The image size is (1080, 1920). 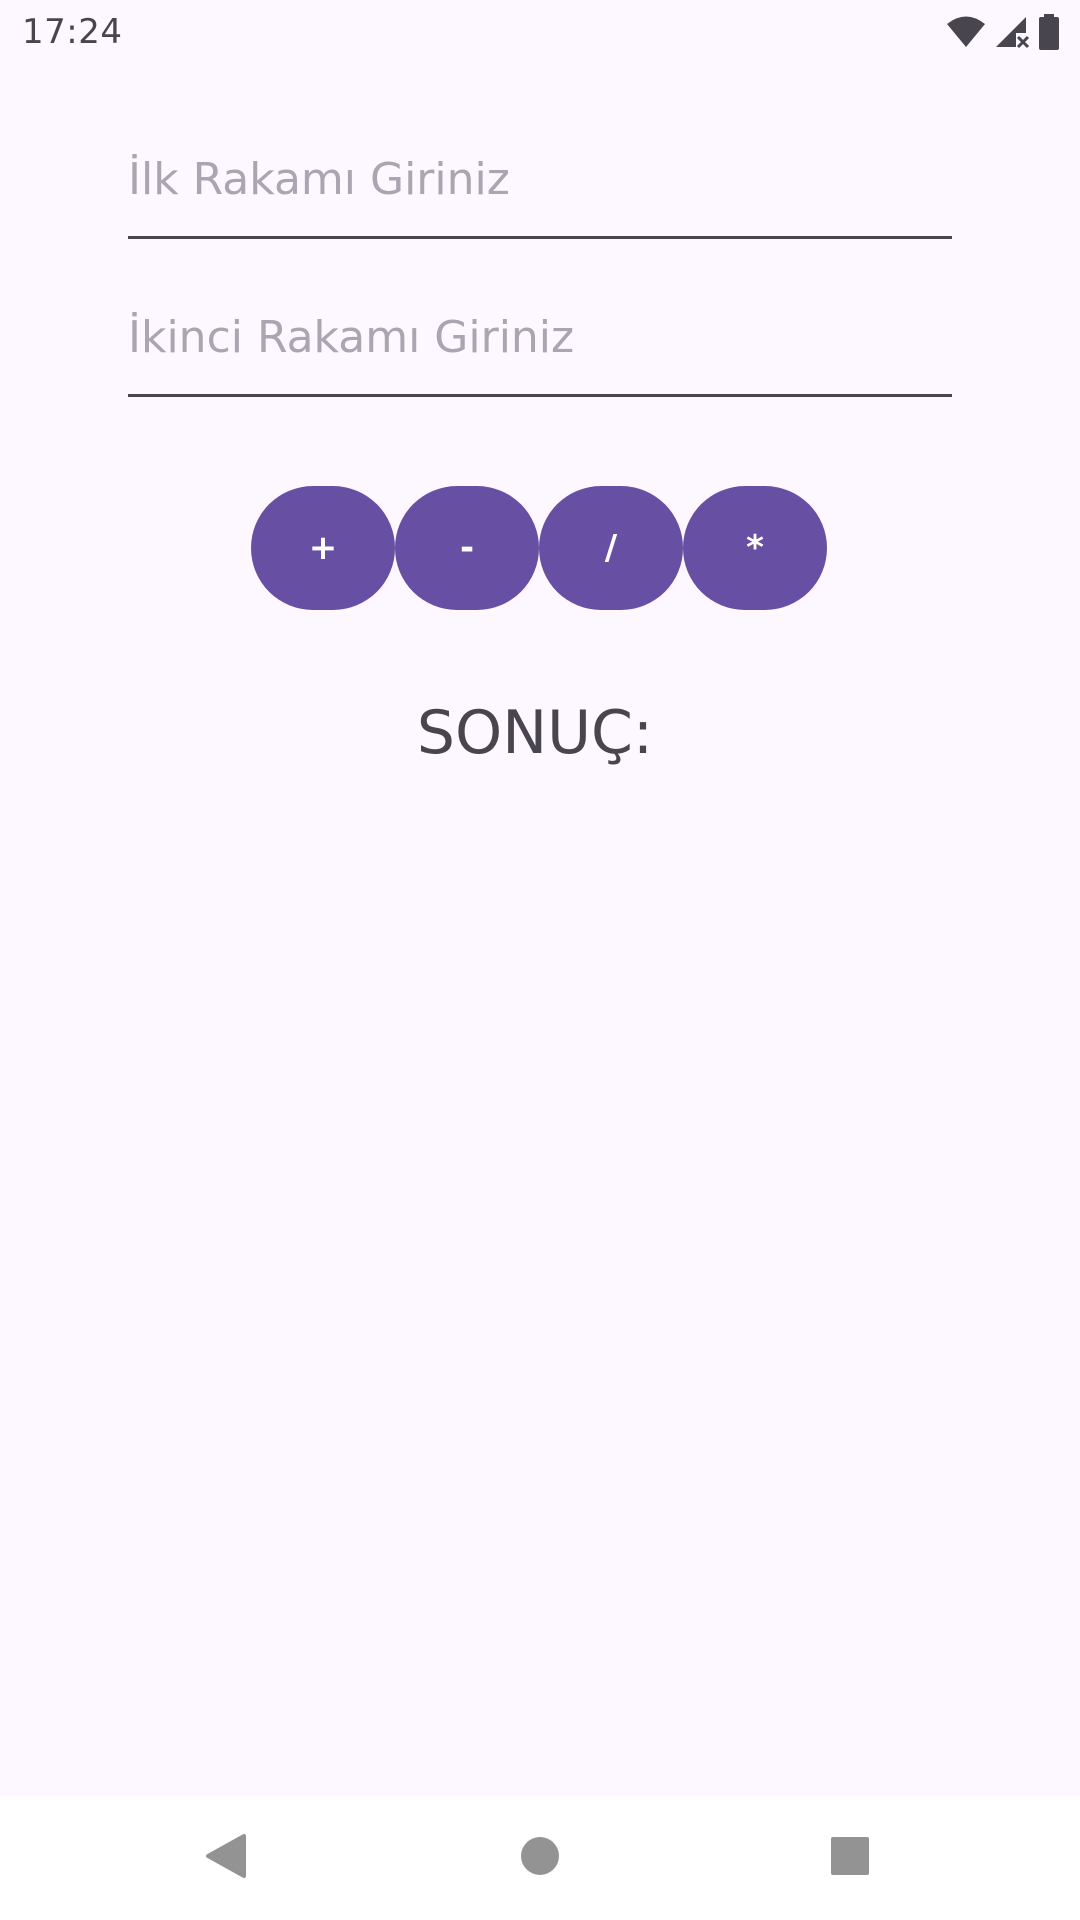 I want to click on navigation-bar, so click(x=540, y=1858).